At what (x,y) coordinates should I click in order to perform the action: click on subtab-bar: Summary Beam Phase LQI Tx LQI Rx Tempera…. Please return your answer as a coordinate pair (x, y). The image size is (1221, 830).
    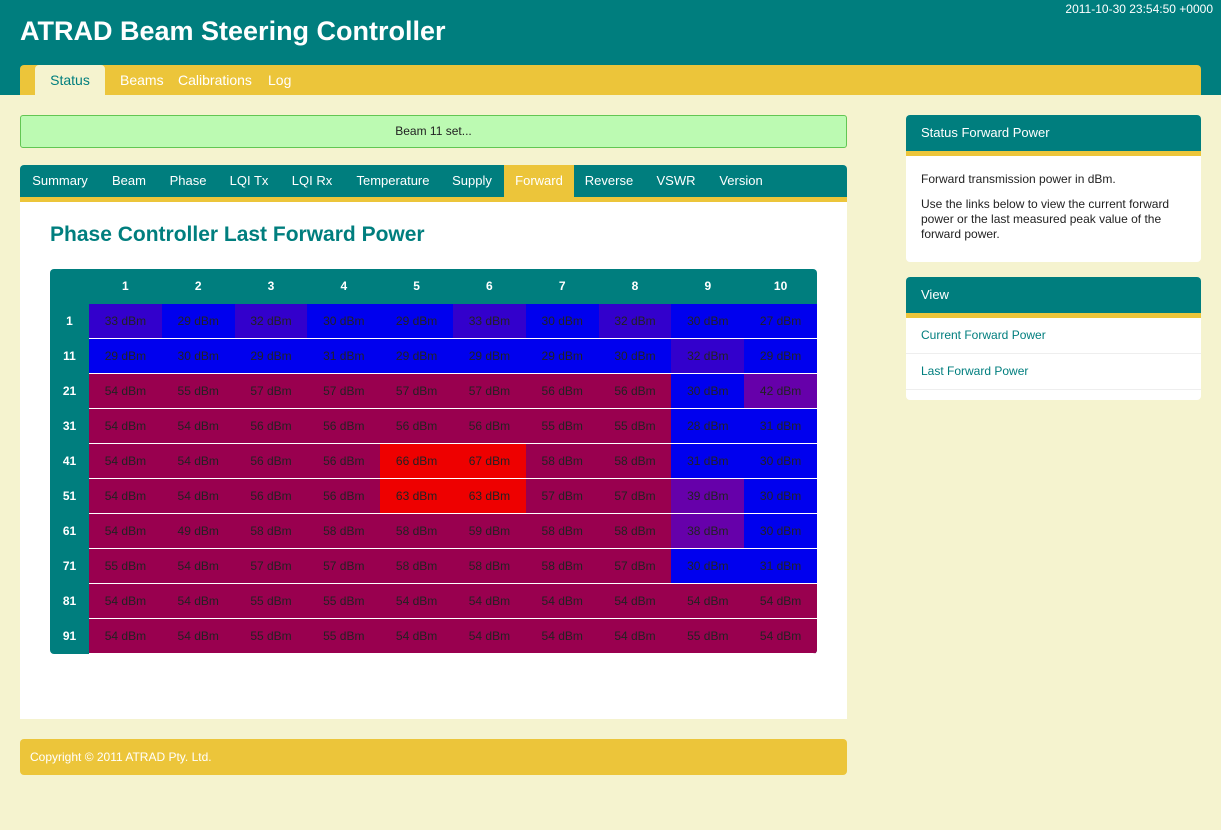
    Looking at the image, I should click on (433, 183).